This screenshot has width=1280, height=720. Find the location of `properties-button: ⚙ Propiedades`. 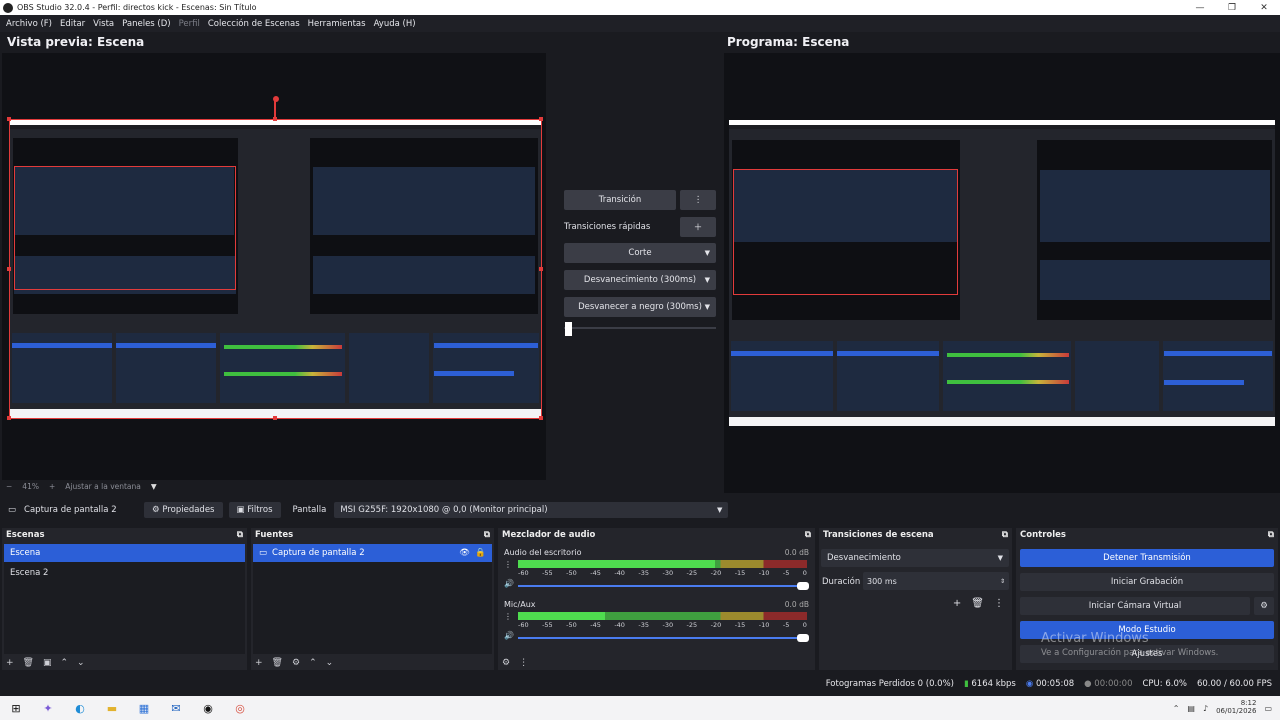

properties-button: ⚙ Propiedades is located at coordinates (183, 510).